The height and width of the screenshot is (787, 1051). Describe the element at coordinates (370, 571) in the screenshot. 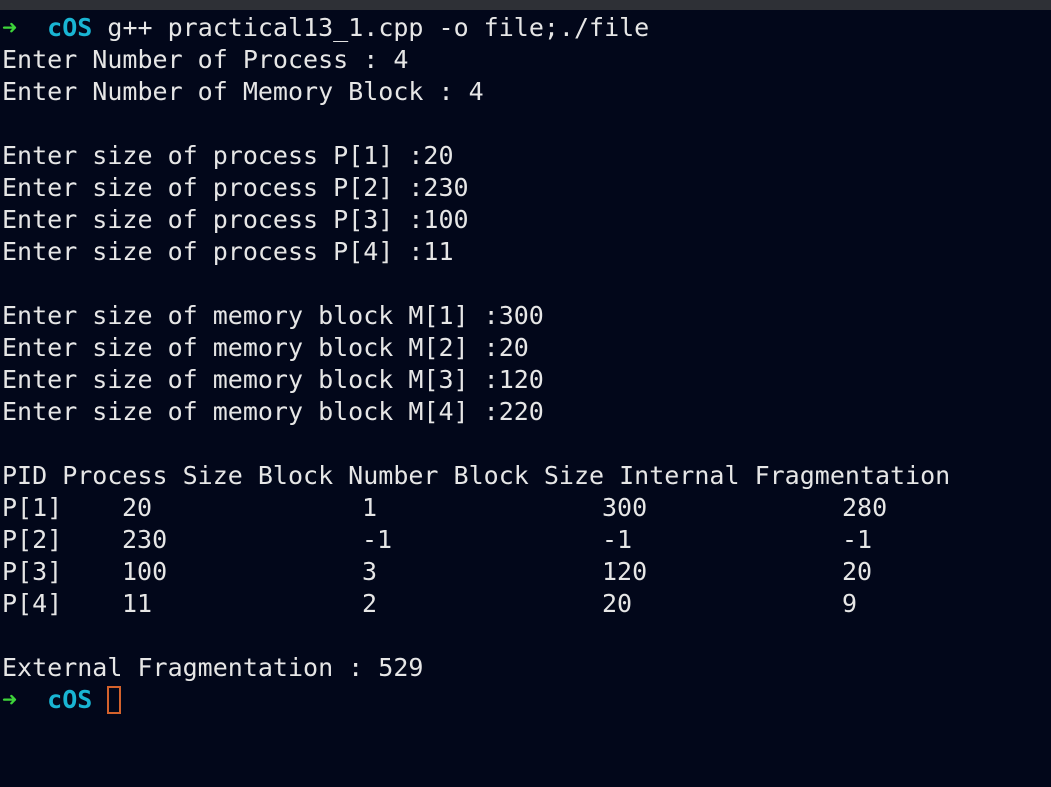

I see `block-number-cell: 3` at that location.